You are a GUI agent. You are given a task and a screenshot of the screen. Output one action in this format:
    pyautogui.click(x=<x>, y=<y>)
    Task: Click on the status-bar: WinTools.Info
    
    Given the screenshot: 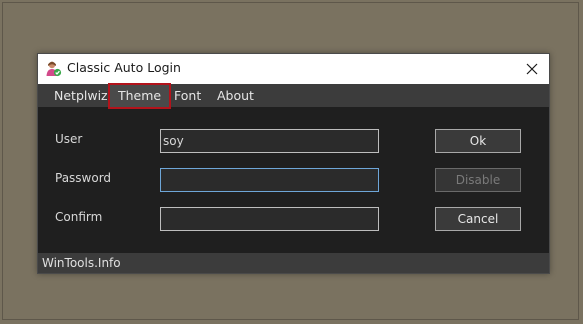 What is the action you would take?
    pyautogui.click(x=293, y=263)
    